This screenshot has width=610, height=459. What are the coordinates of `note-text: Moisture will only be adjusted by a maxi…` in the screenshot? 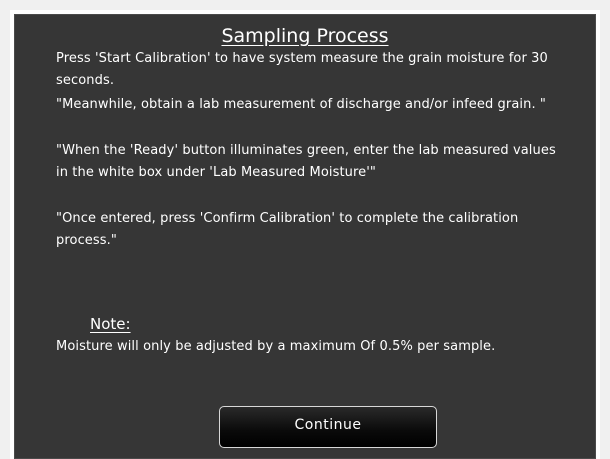 It's located at (276, 346).